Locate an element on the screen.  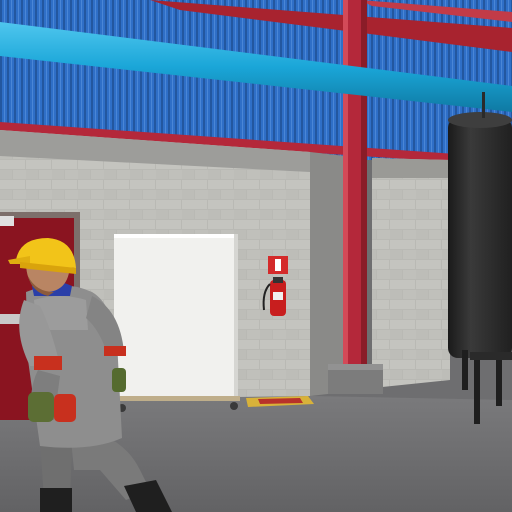
concrete-pilaster is located at coordinates (327, 274).